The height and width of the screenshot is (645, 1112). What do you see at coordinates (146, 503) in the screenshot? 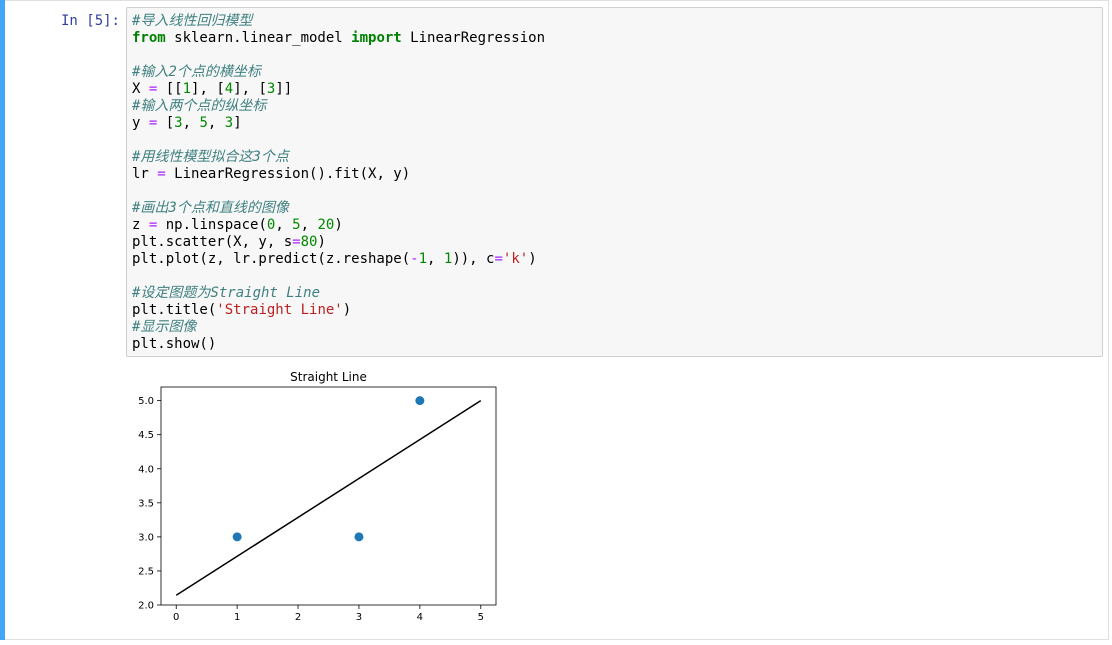
I see `y-tick-label: 3.5` at bounding box center [146, 503].